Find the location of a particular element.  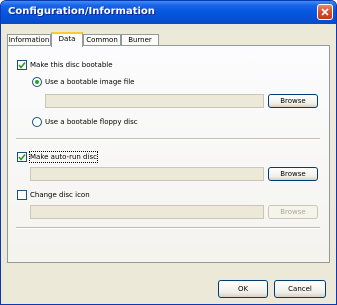

bootable-label: Make this disc bootable is located at coordinates (71, 65).